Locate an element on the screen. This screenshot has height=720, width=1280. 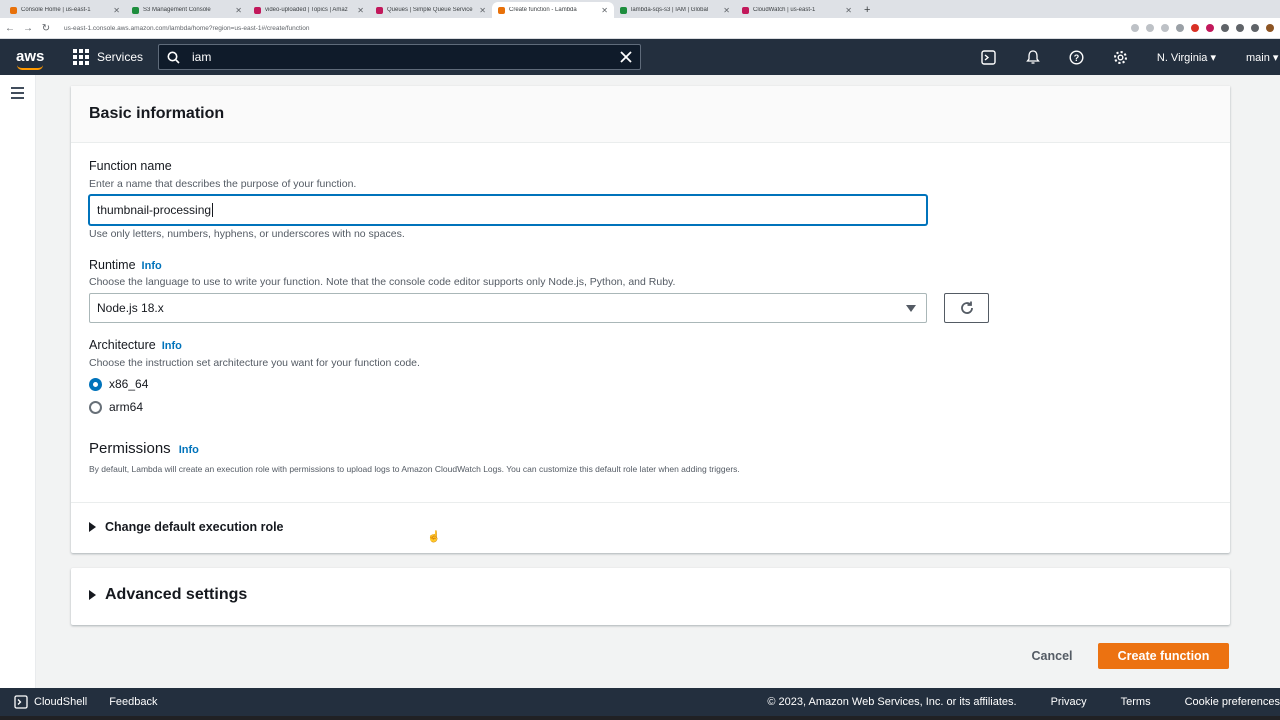
reload-icon: ↻ is located at coordinates (46, 28).